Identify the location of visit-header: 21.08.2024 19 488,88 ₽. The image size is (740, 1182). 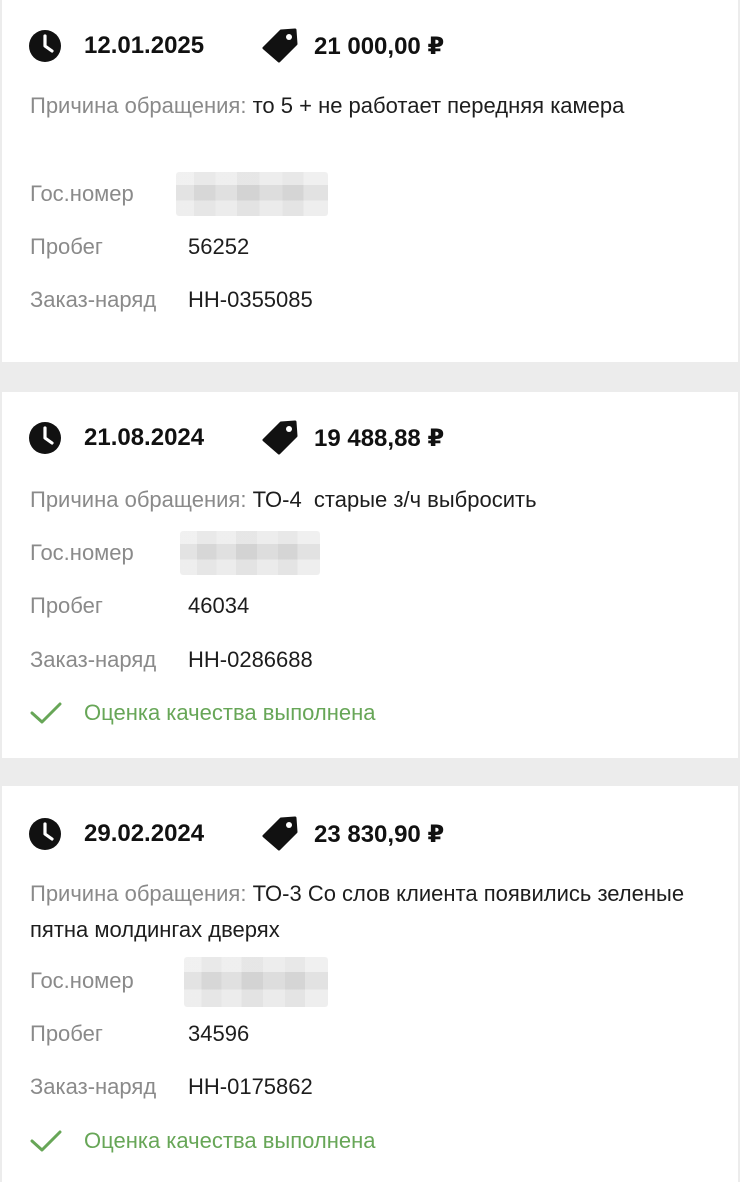
(236, 438).